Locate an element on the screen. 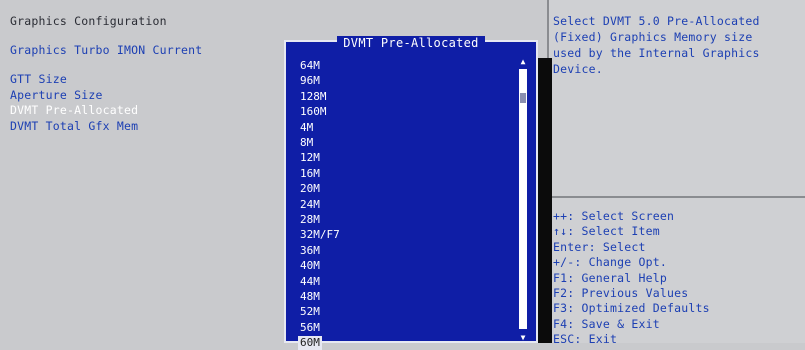 This screenshot has height=350, width=805. page-title: Graphics Configuration is located at coordinates (88, 21).